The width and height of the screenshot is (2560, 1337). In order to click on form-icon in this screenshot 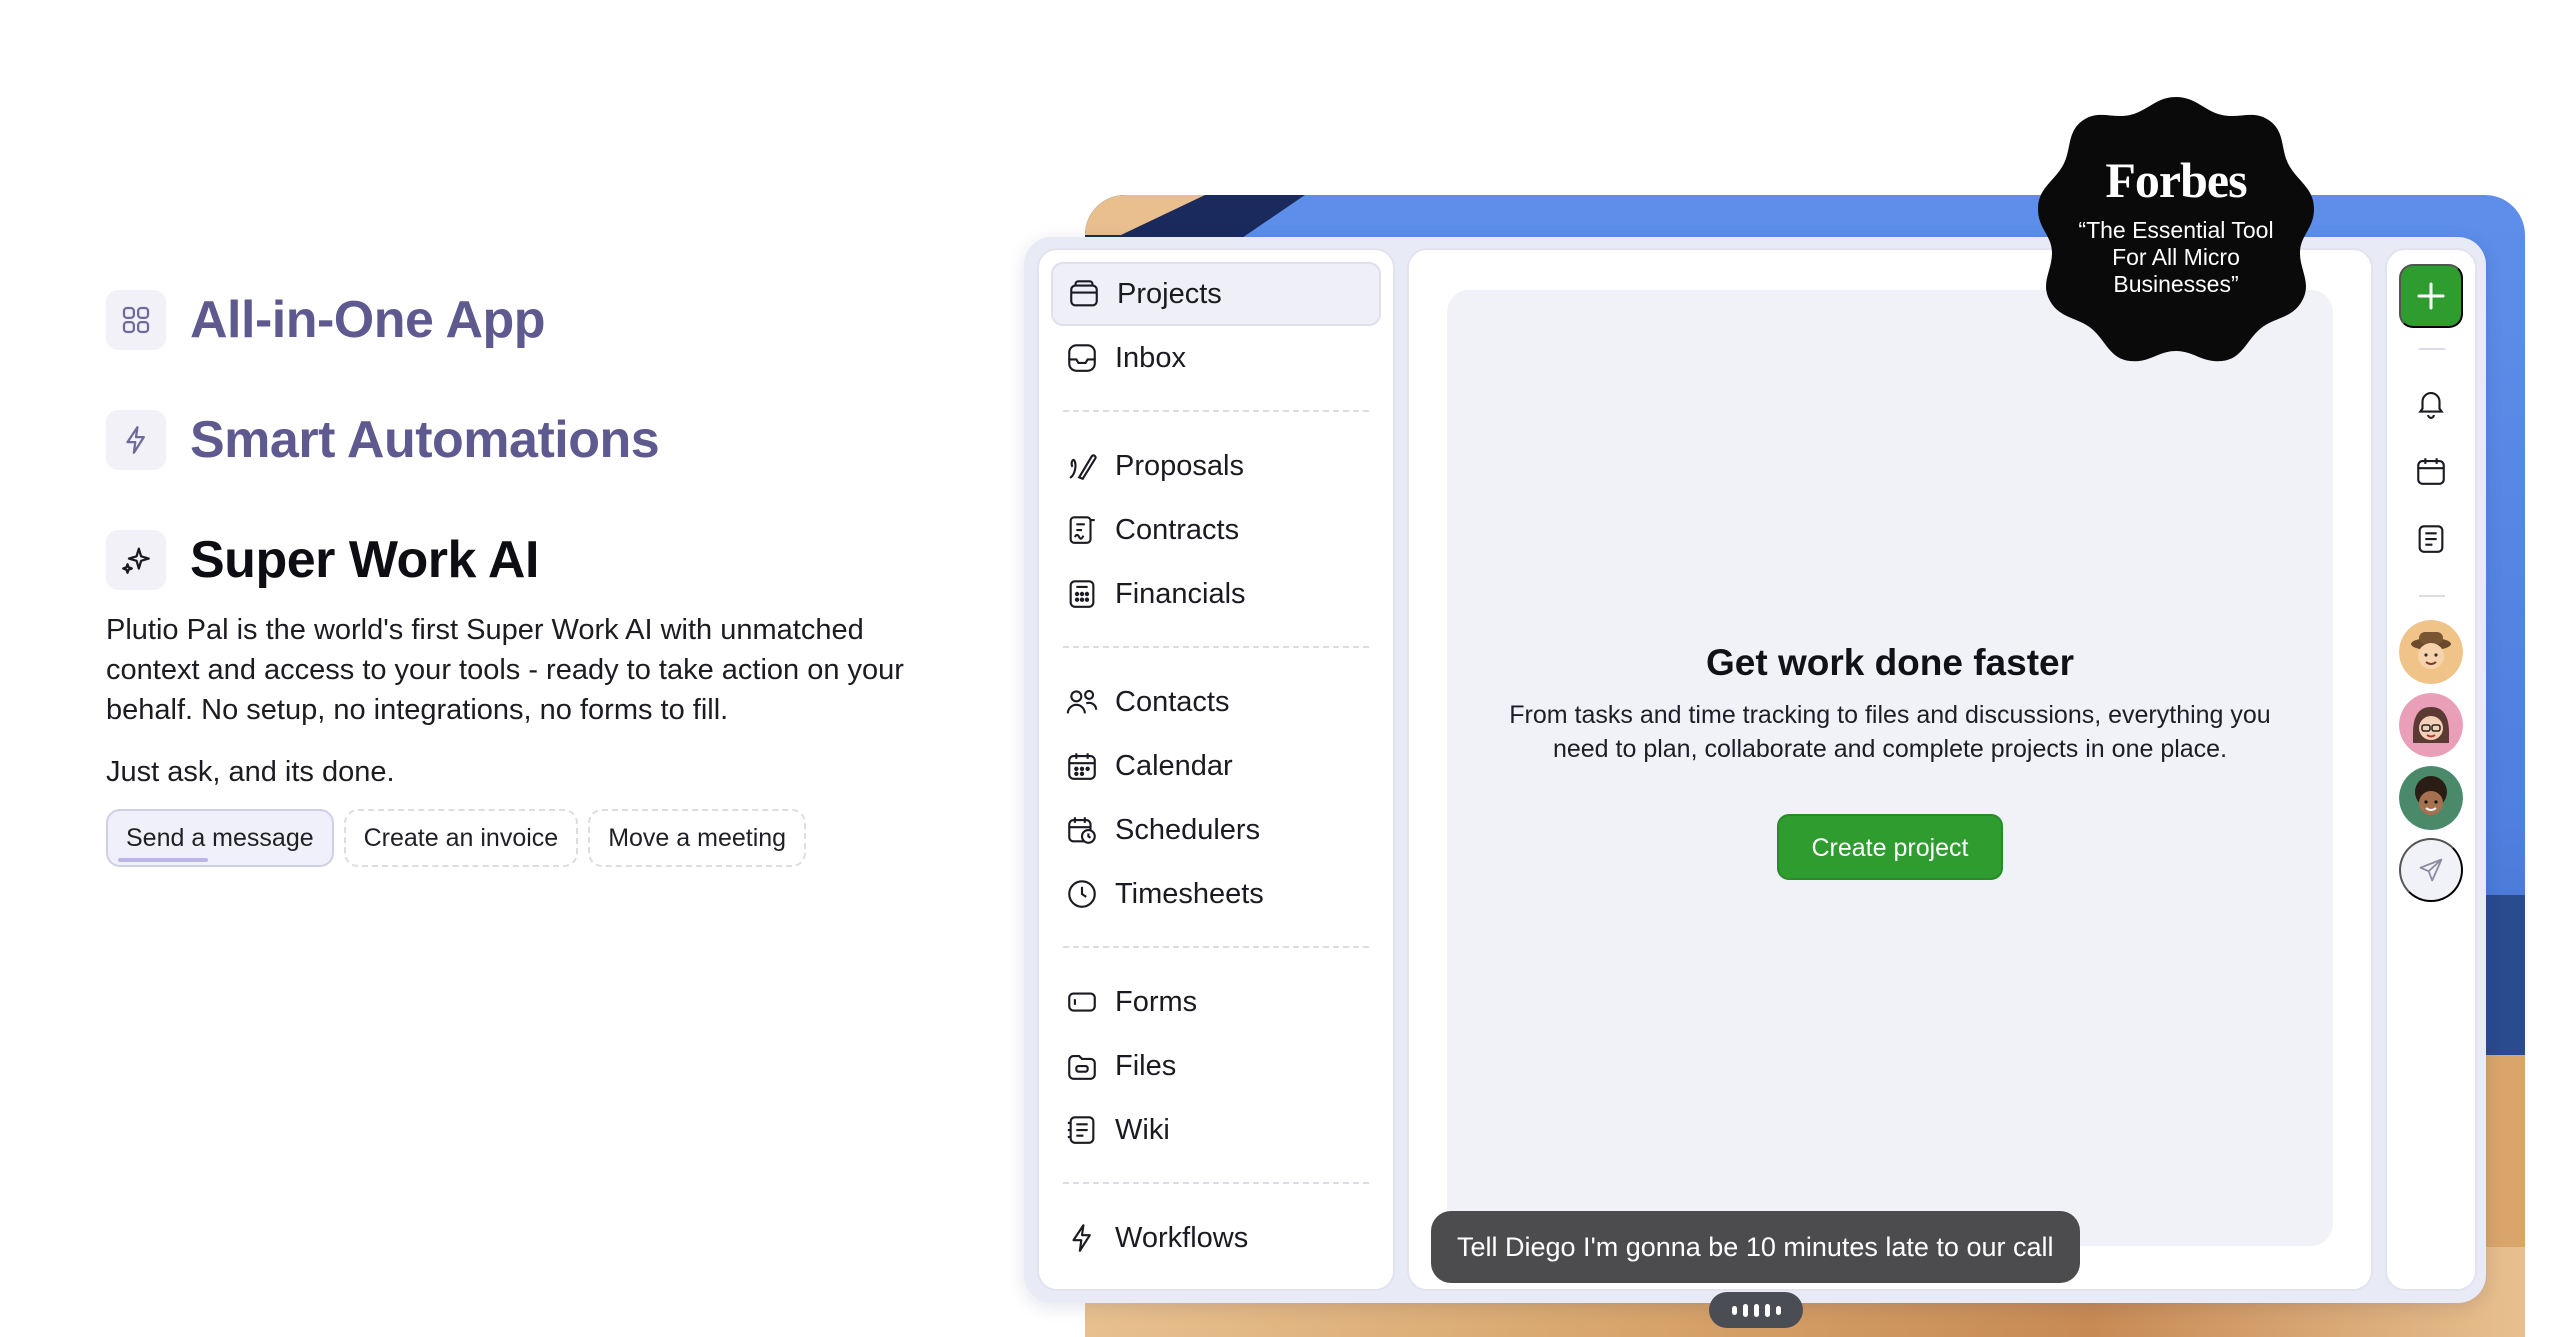, I will do `click(1082, 1002)`.